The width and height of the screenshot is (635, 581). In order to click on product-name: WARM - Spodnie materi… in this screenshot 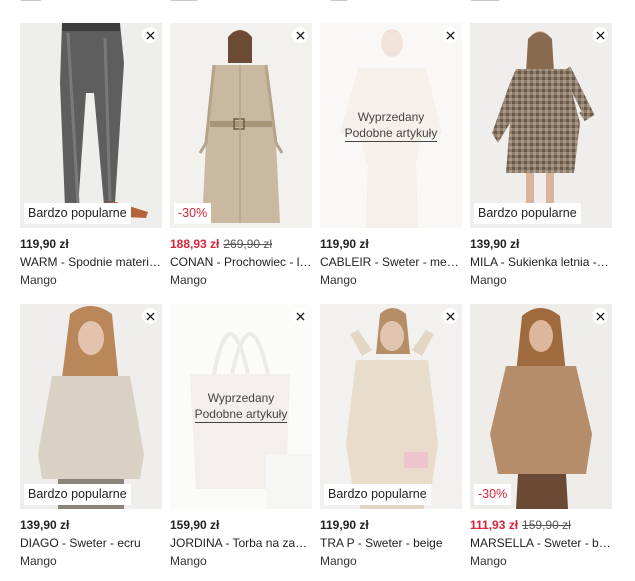, I will do `click(91, 262)`.